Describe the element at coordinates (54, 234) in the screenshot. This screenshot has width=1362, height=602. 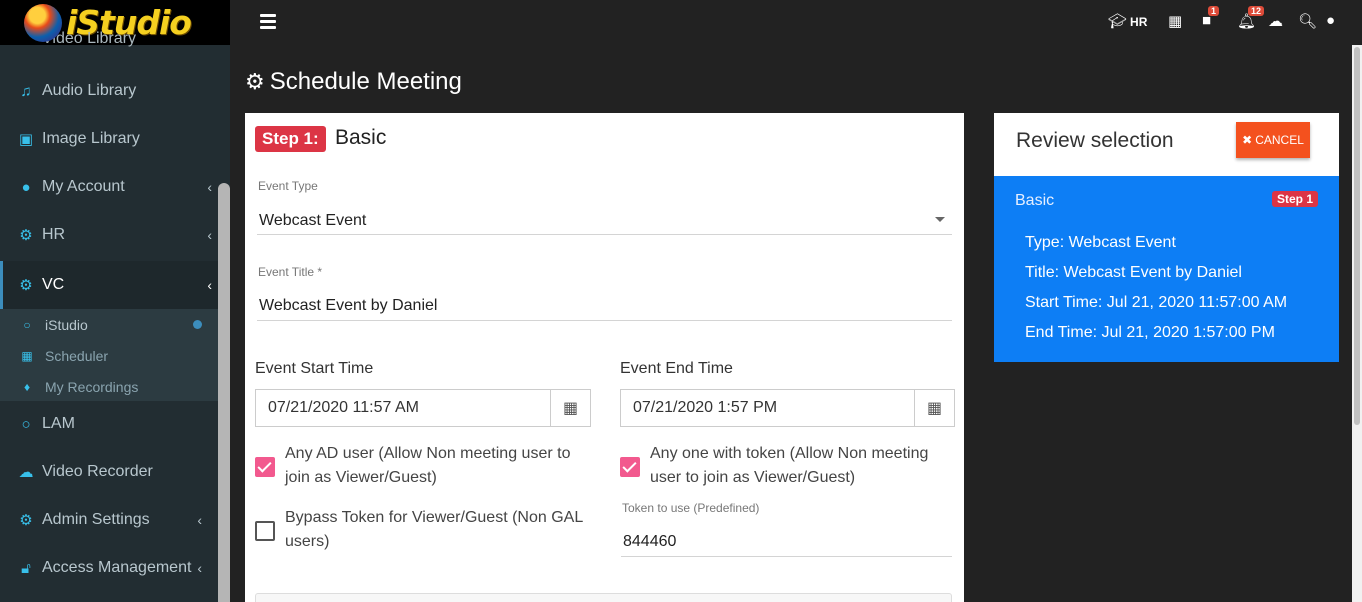
I see `sidebar-item-label: HR` at that location.